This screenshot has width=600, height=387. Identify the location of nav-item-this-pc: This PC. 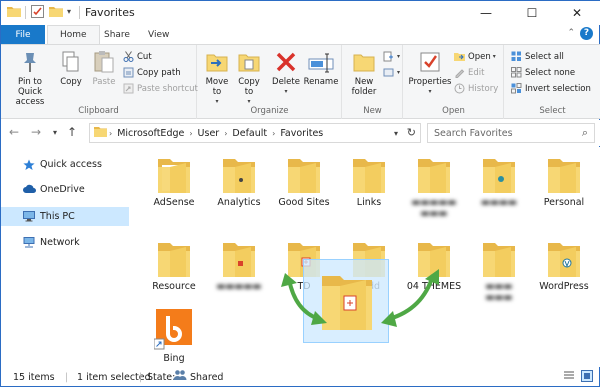
(65, 216).